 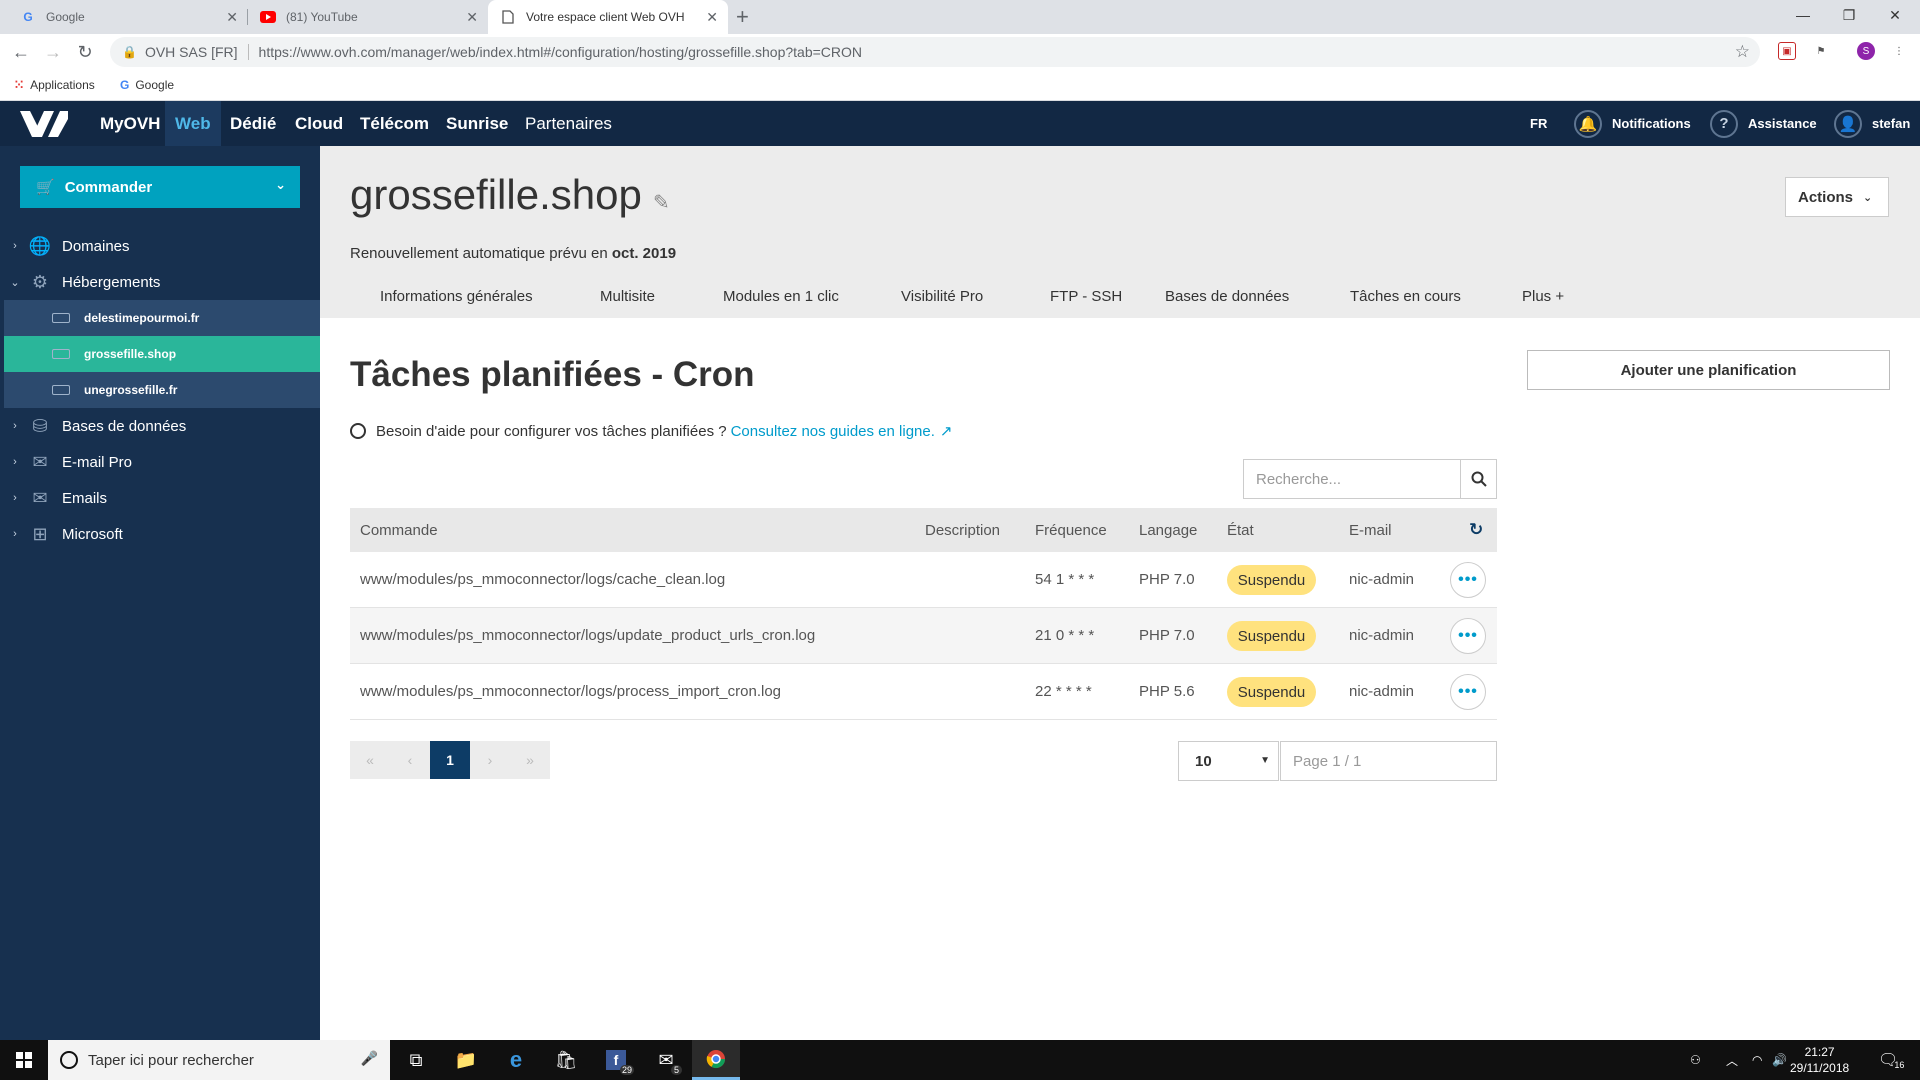 What do you see at coordinates (160, 462) in the screenshot?
I see `sidebar-item-email-pro: › ✉ E-mail Pro` at bounding box center [160, 462].